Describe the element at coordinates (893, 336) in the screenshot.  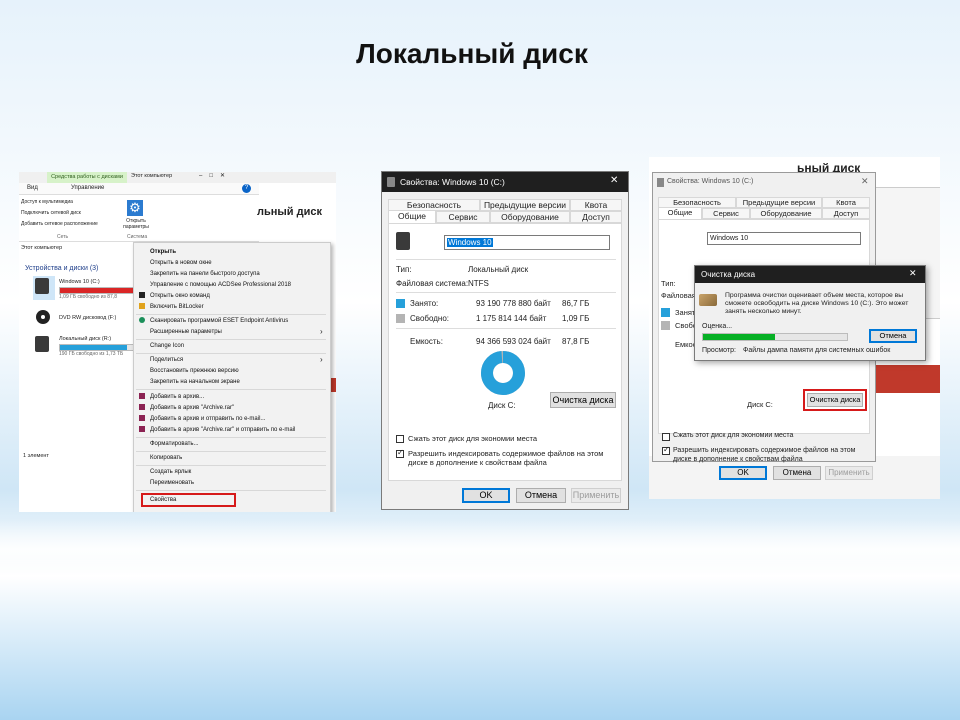
I see `cleanup-cancel-button: Отмена` at that location.